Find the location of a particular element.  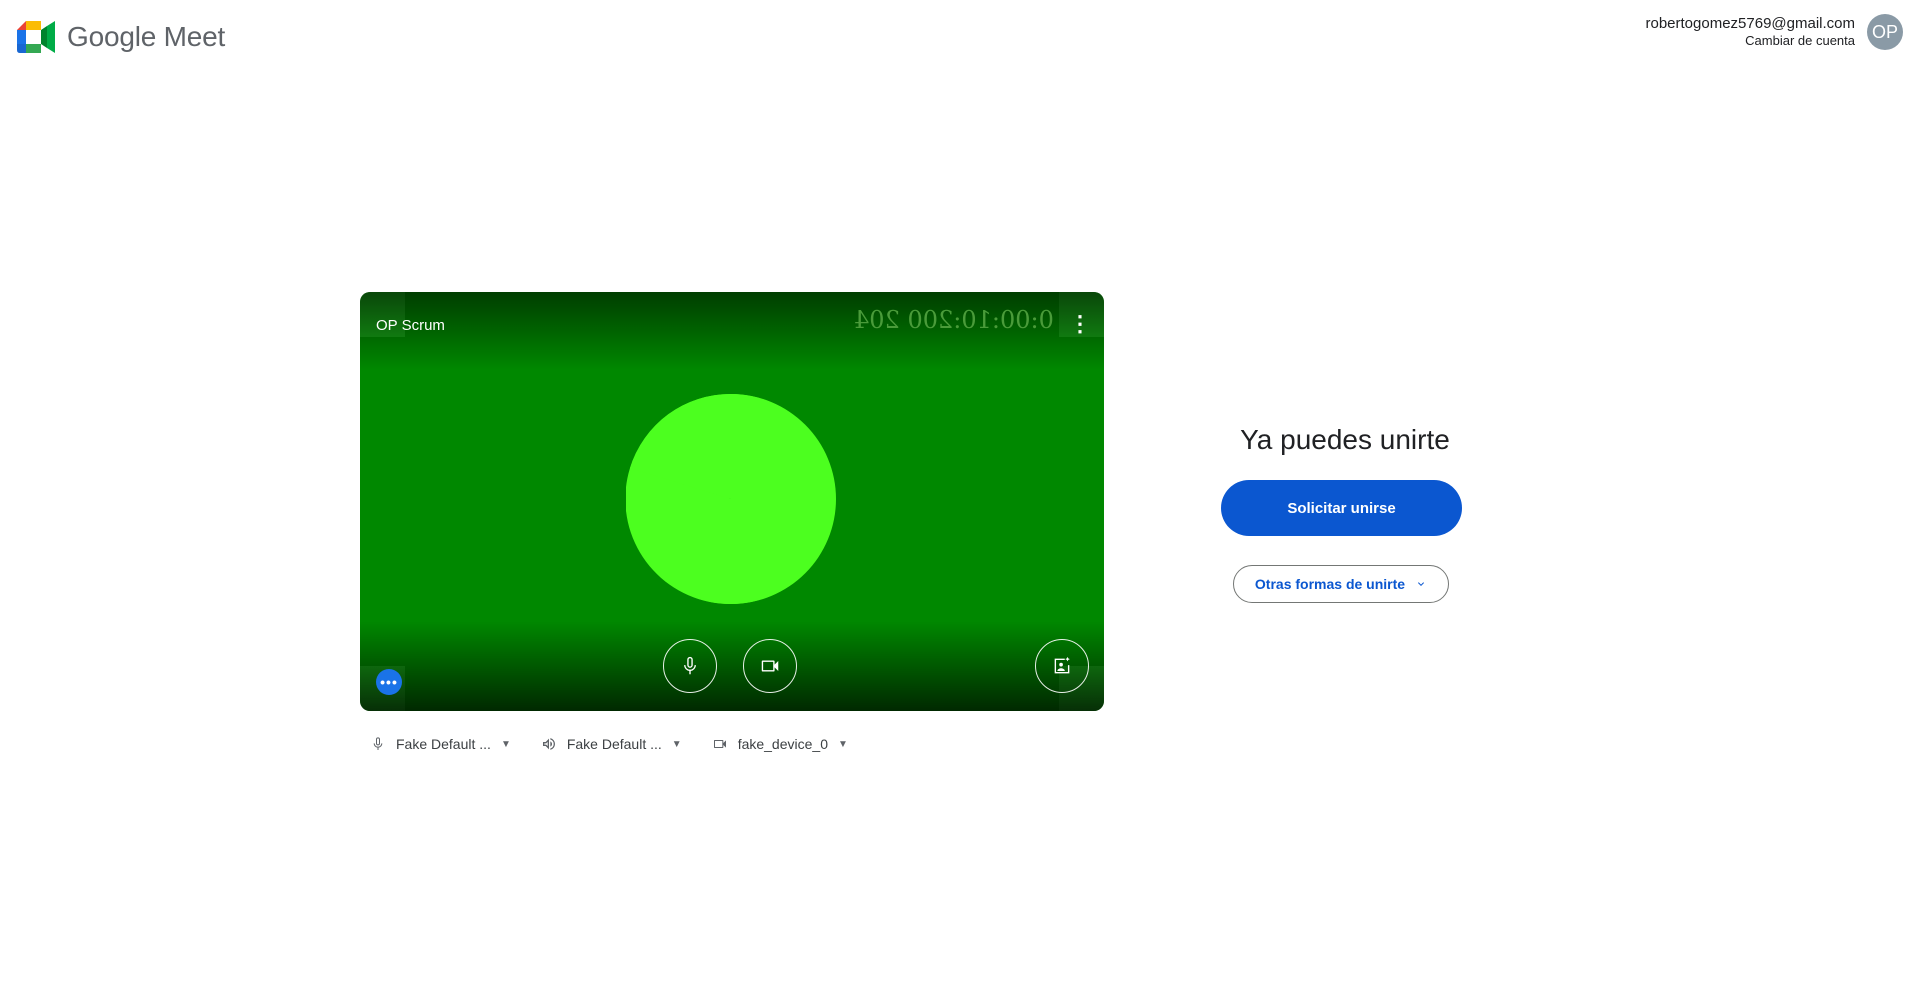

ask-to-join-button: Solicitar unirse is located at coordinates (1341, 508).